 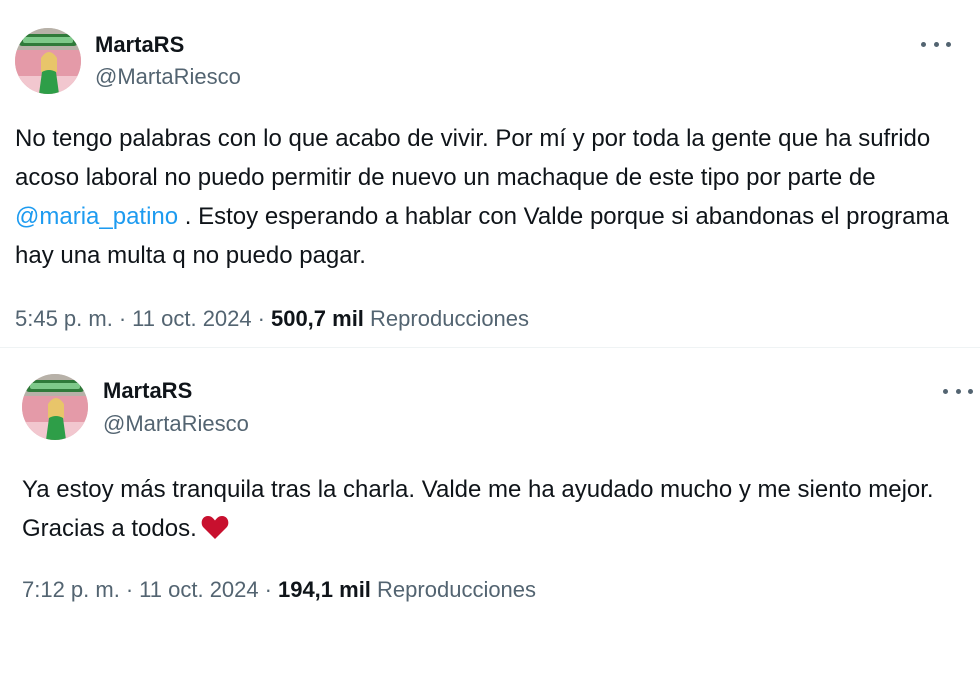 What do you see at coordinates (317, 318) in the screenshot?
I see `views-count: 500,7 mil` at bounding box center [317, 318].